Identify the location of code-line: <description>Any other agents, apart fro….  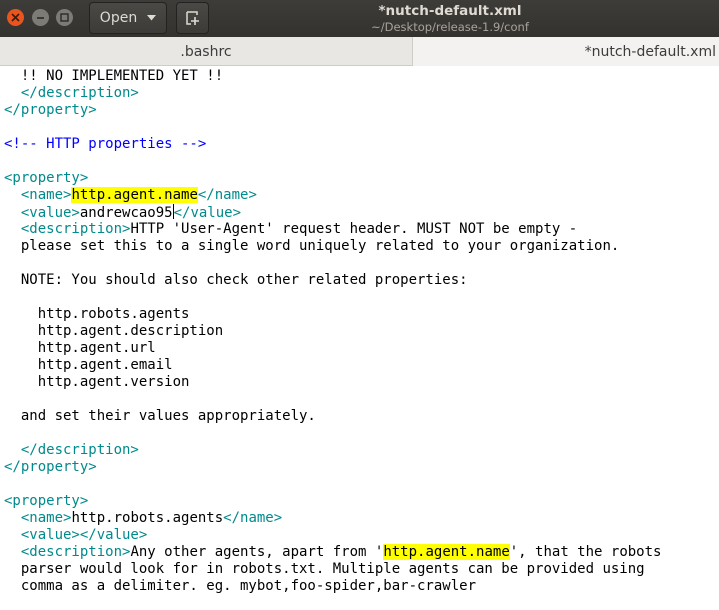
(332, 552).